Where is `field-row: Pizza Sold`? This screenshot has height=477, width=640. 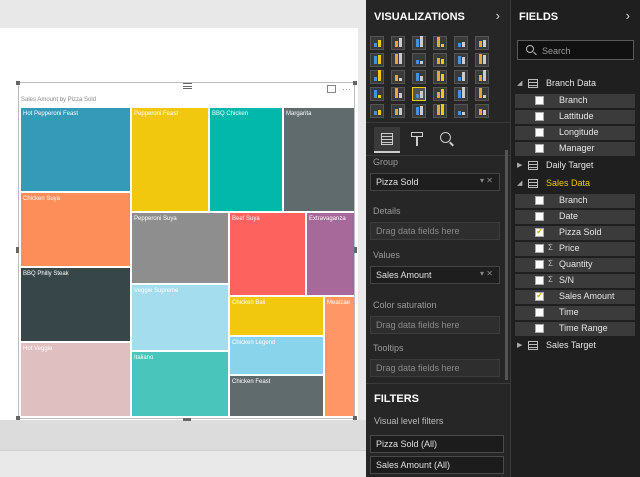 field-row: Pizza Sold is located at coordinates (575, 233).